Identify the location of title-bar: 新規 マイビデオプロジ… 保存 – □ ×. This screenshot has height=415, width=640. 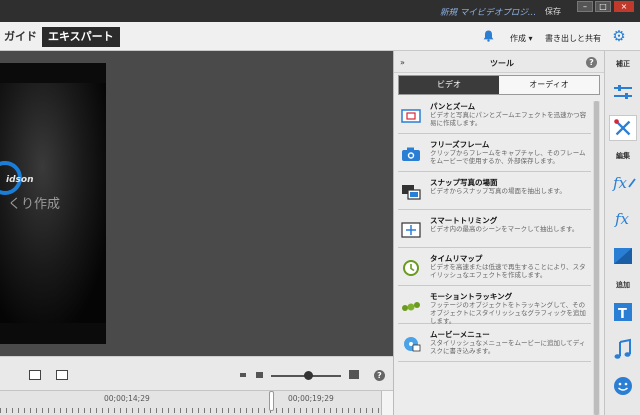
(320, 11).